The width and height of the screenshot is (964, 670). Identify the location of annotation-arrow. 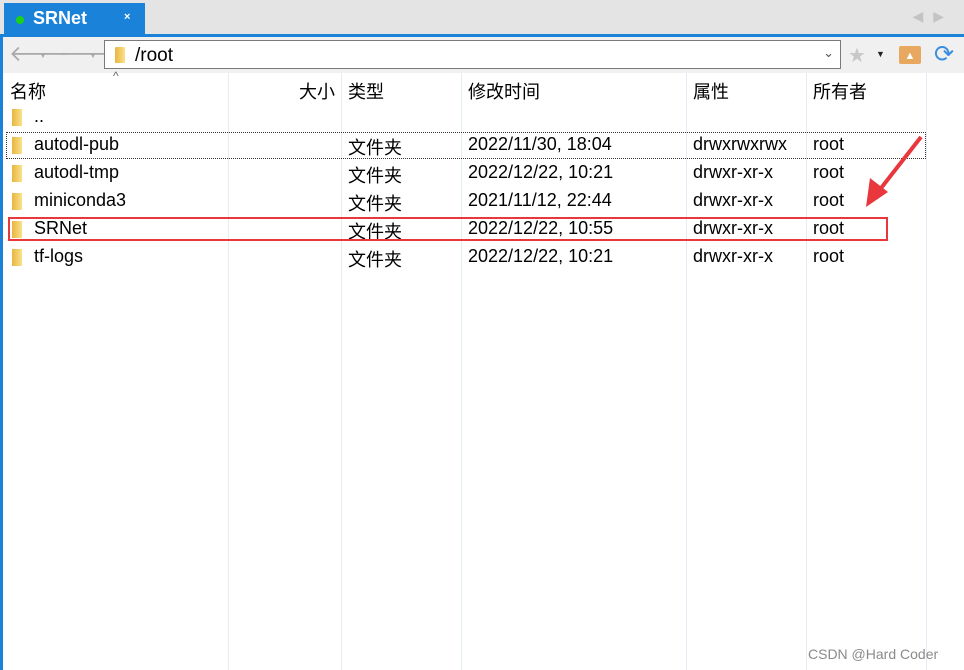
(894, 171).